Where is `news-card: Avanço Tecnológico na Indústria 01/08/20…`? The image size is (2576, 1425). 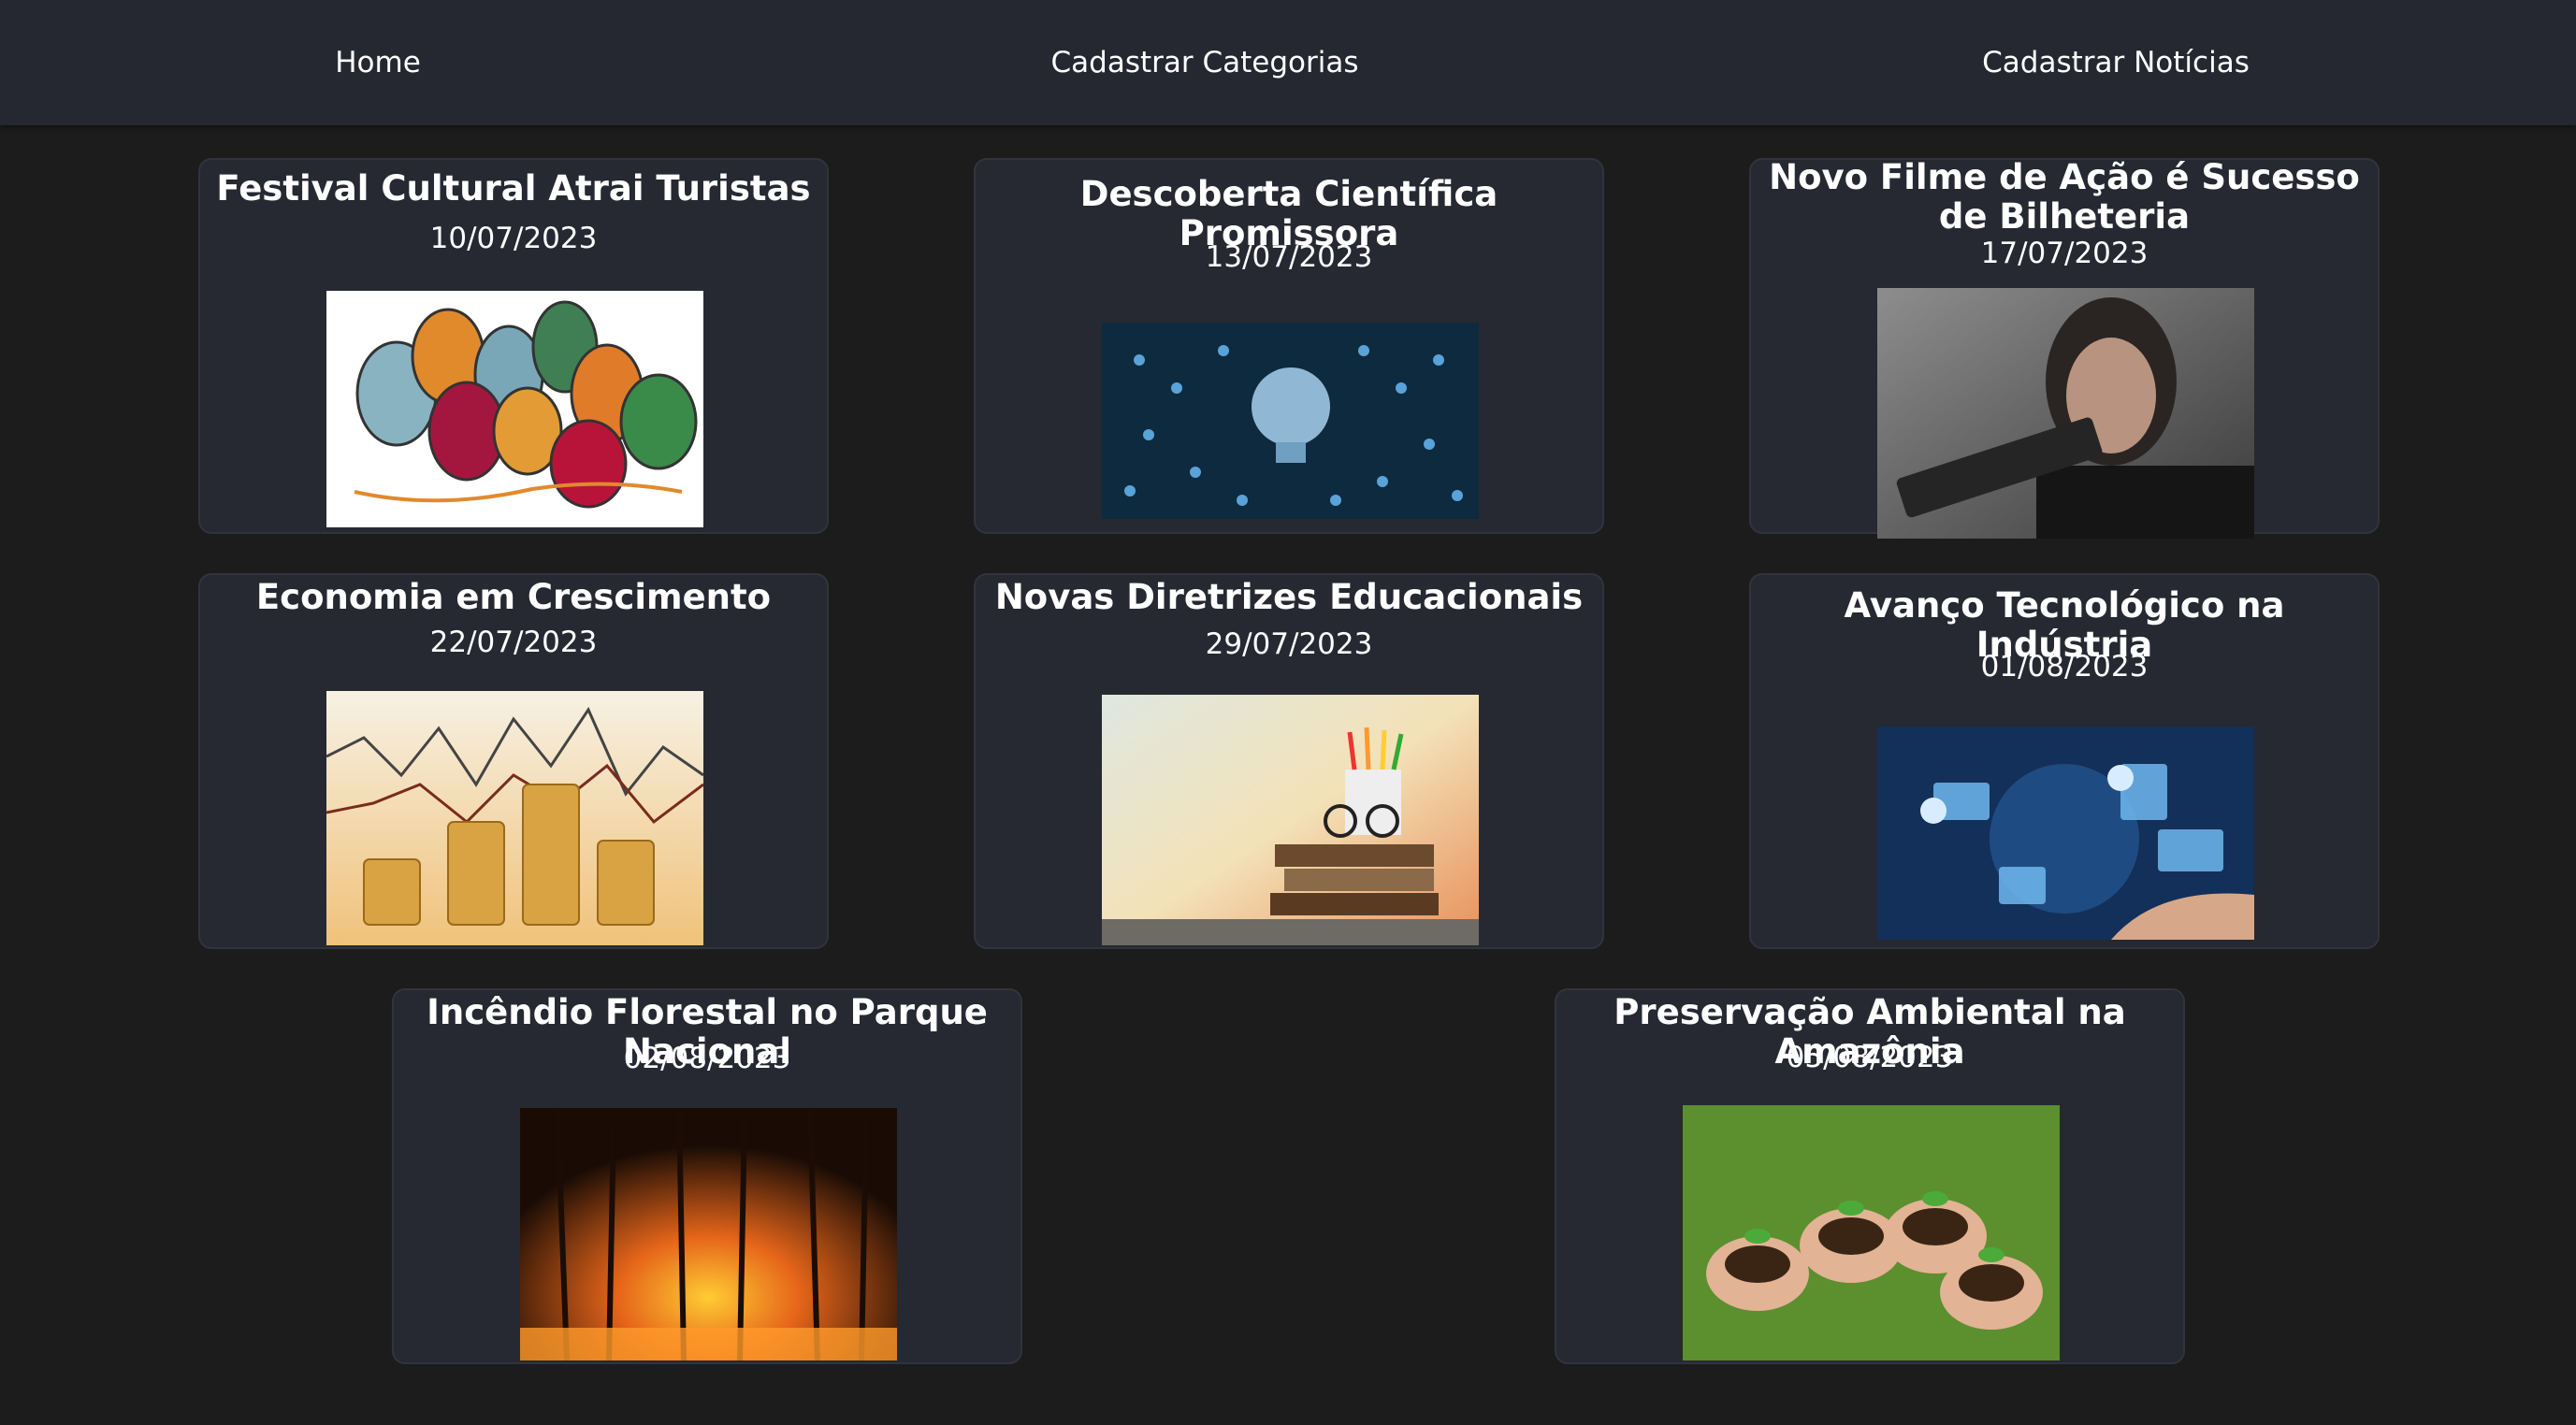
news-card: Avanço Tecnológico na Indústria 01/08/20… is located at coordinates (2064, 761).